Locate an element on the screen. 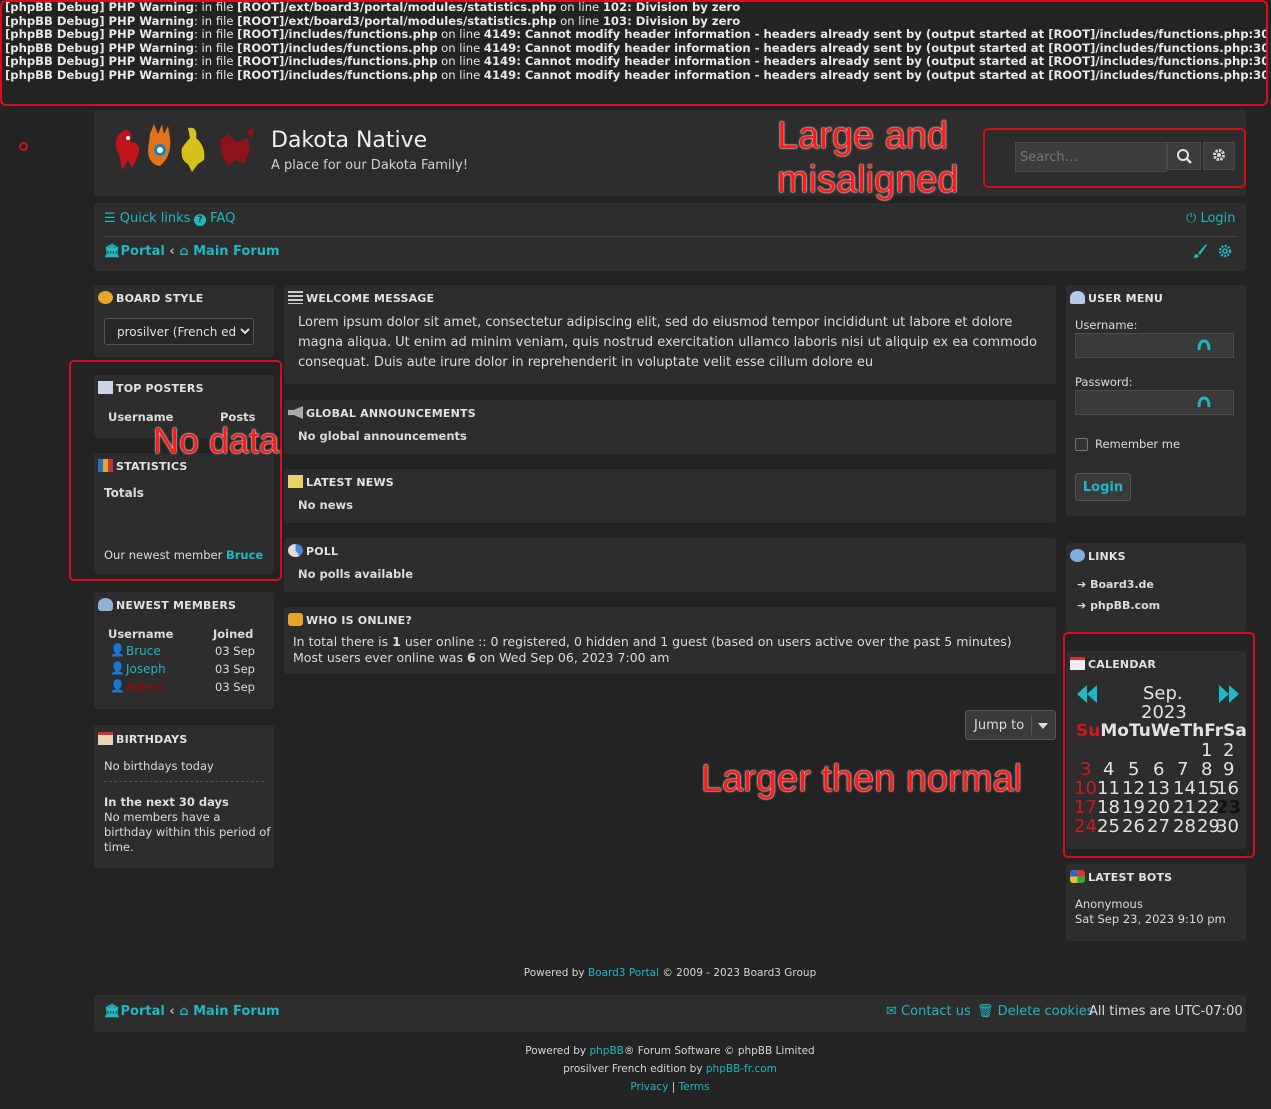  site-title: Dakota Native is located at coordinates (349, 140).